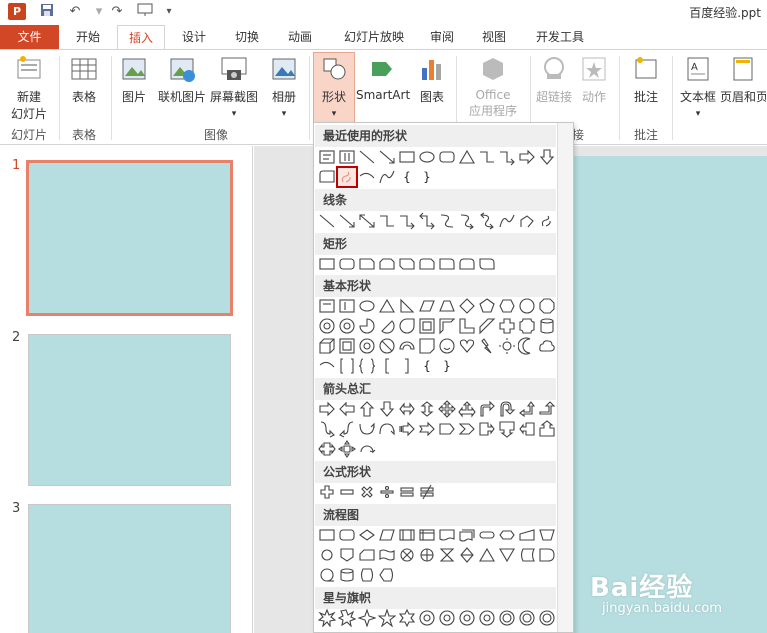 The image size is (767, 633). I want to click on curved-connector-shape-icon, so click(447, 221).